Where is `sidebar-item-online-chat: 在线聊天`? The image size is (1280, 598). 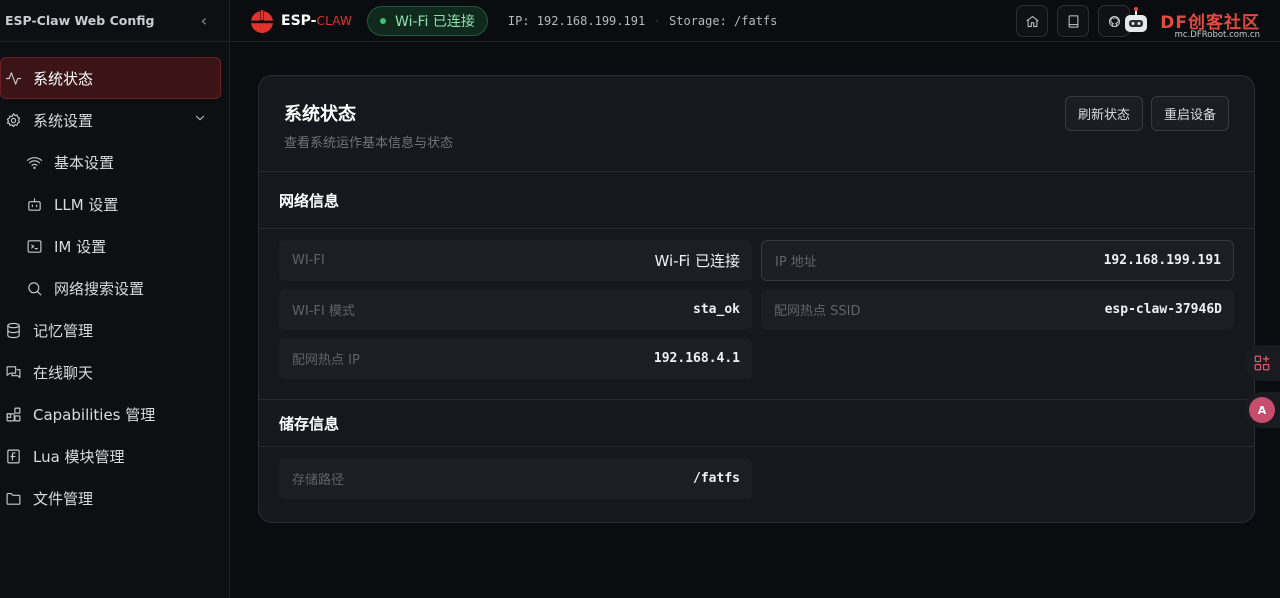
sidebar-item-online-chat: 在线聊天 is located at coordinates (114, 372).